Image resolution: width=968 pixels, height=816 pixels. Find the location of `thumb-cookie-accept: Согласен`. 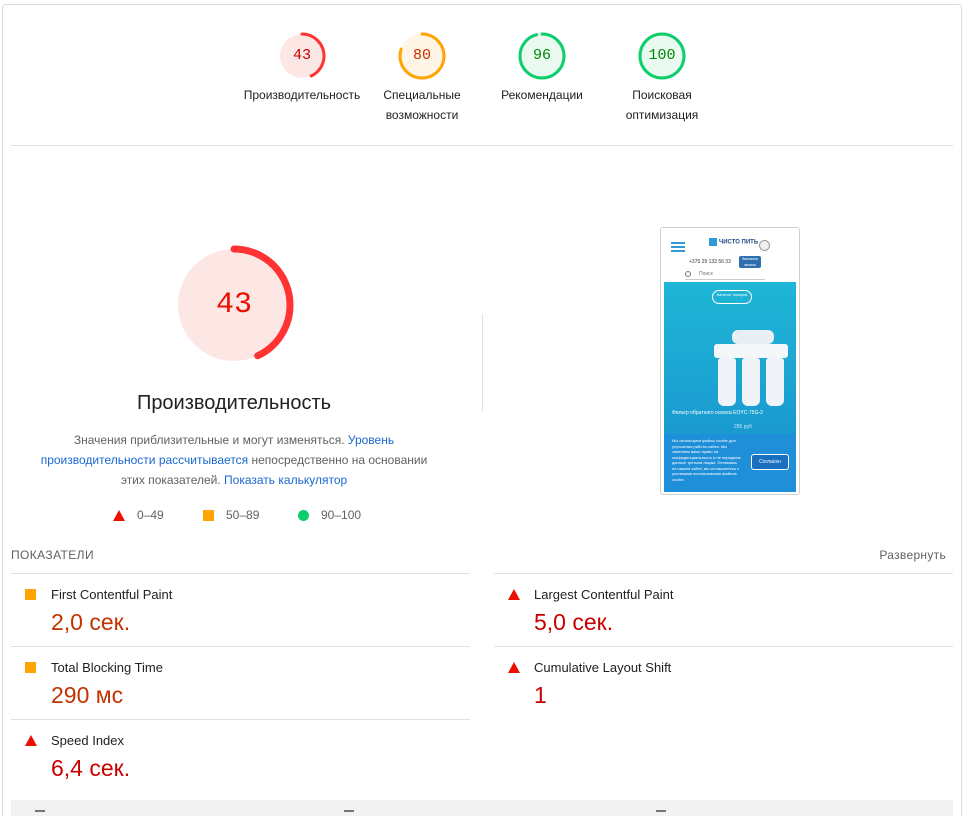

thumb-cookie-accept: Согласен is located at coordinates (770, 462).